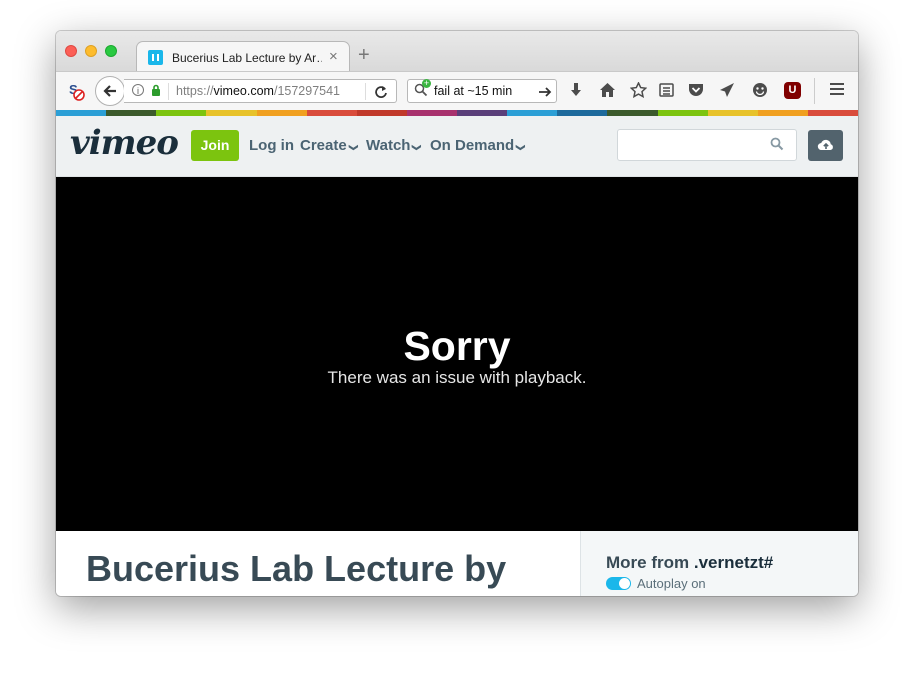 The image size is (914, 676). I want to click on error-title: Sorry, so click(457, 346).